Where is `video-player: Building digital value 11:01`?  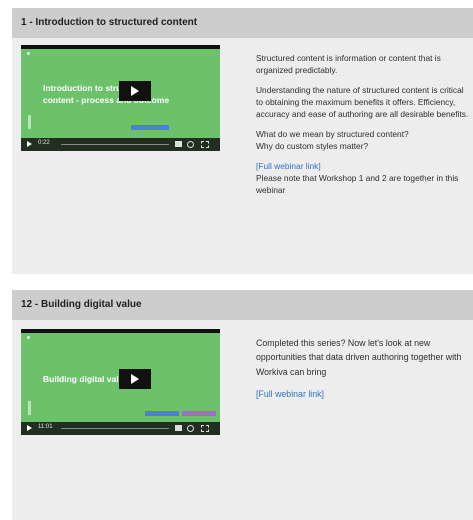
video-player: Building digital value 11:01 is located at coordinates (120, 382).